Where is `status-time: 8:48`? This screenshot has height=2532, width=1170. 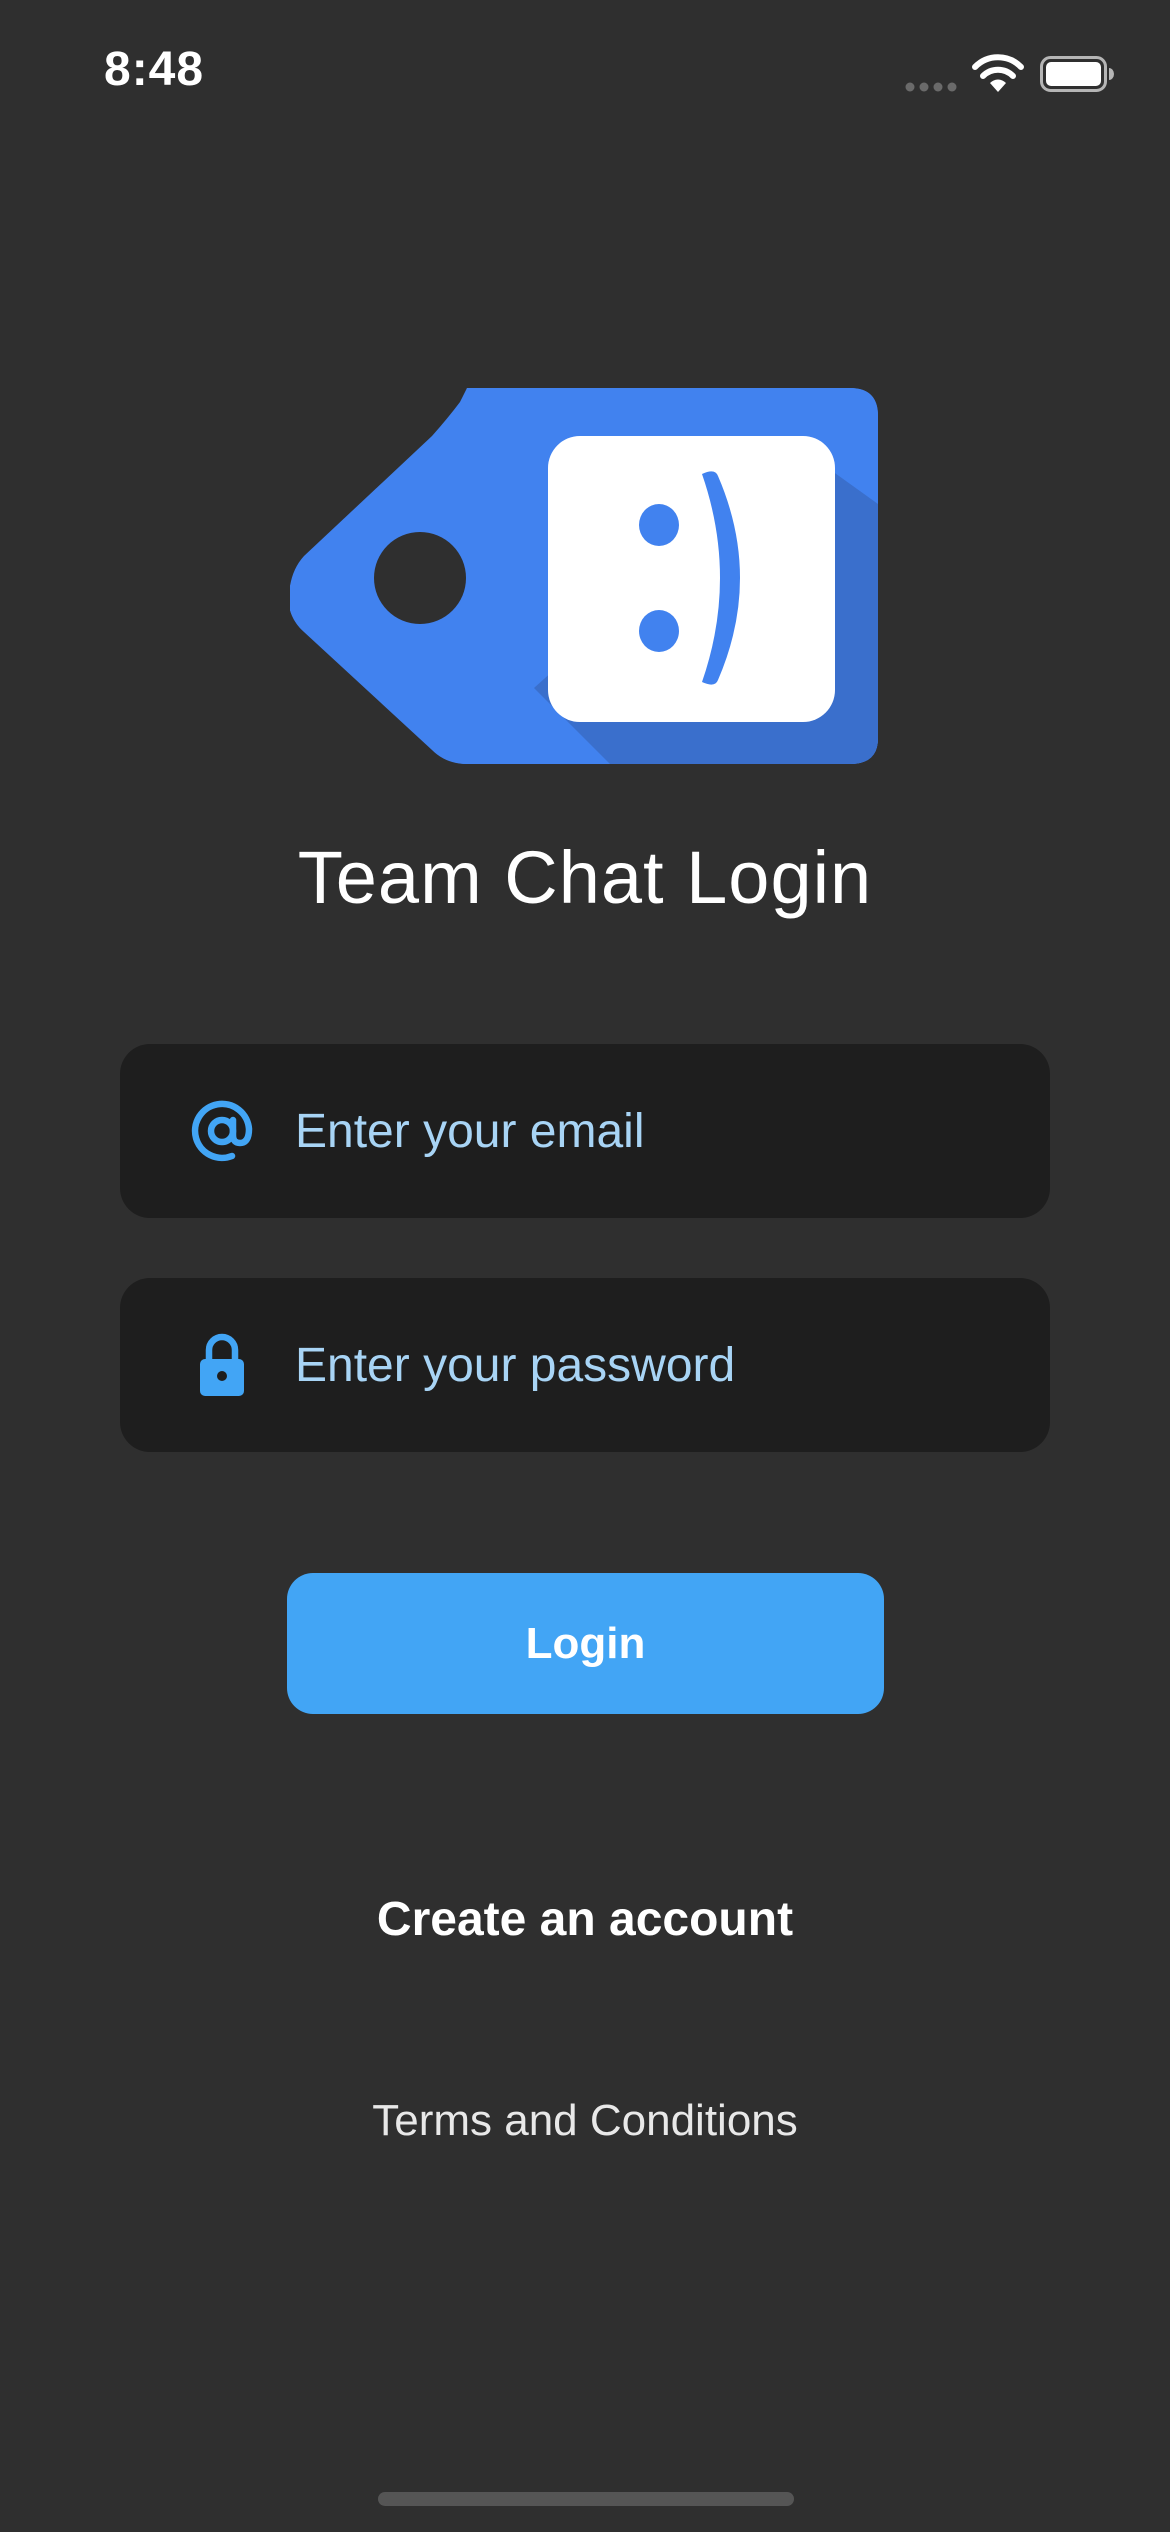 status-time: 8:48 is located at coordinates (154, 69).